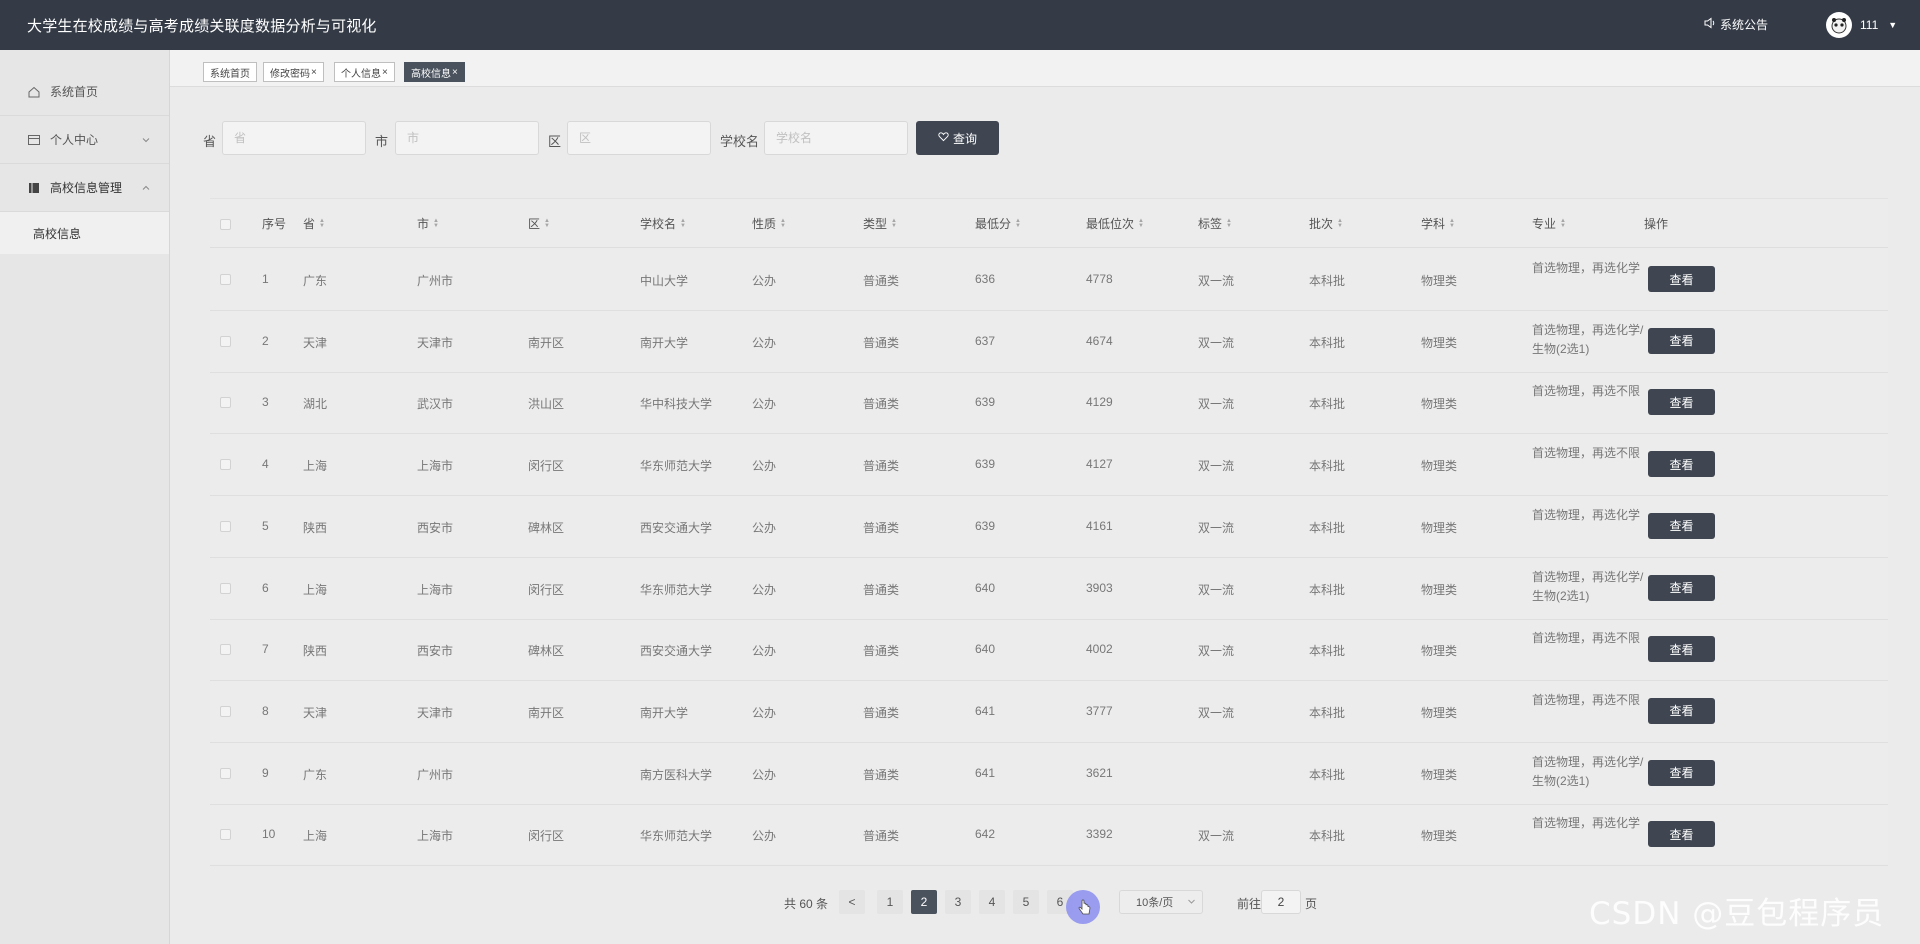 The width and height of the screenshot is (1920, 944). Describe the element at coordinates (315, 466) in the screenshot. I see `table-cell: 上海` at that location.